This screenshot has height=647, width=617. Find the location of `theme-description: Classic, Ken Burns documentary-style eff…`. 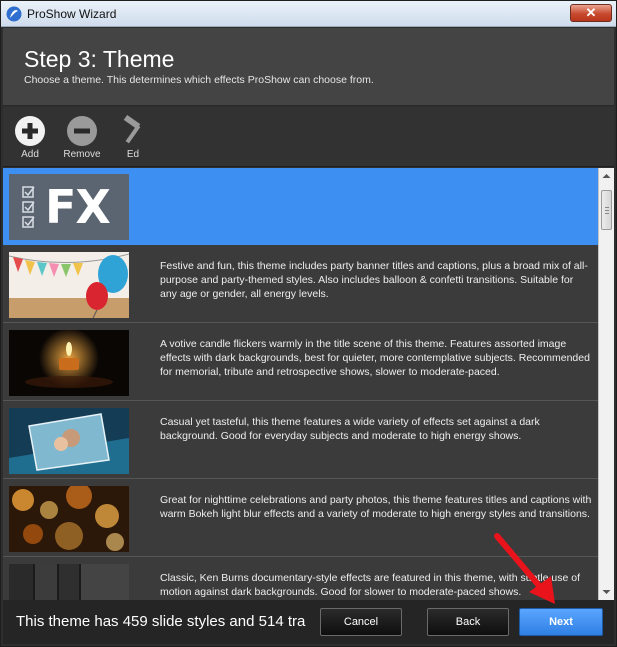

theme-description: Classic, Ken Burns documentary-style eff… is located at coordinates (370, 585).